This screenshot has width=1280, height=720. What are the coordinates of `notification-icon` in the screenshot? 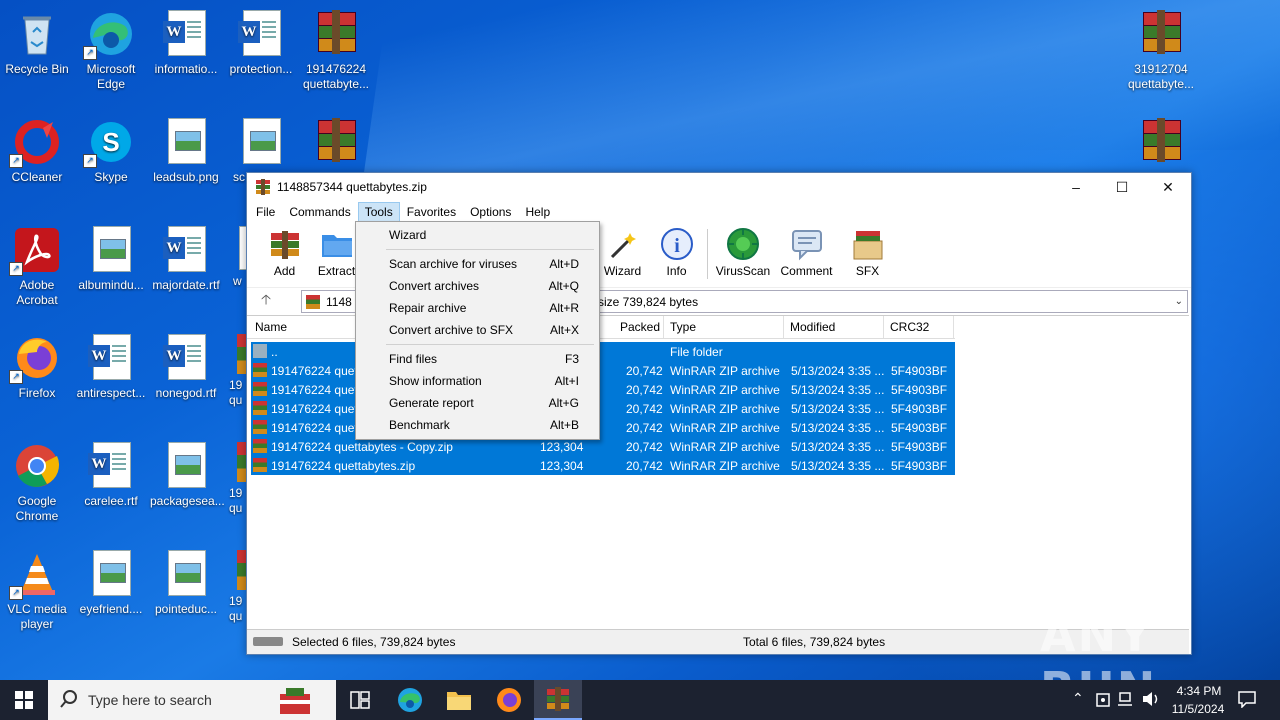 It's located at (1247, 700).